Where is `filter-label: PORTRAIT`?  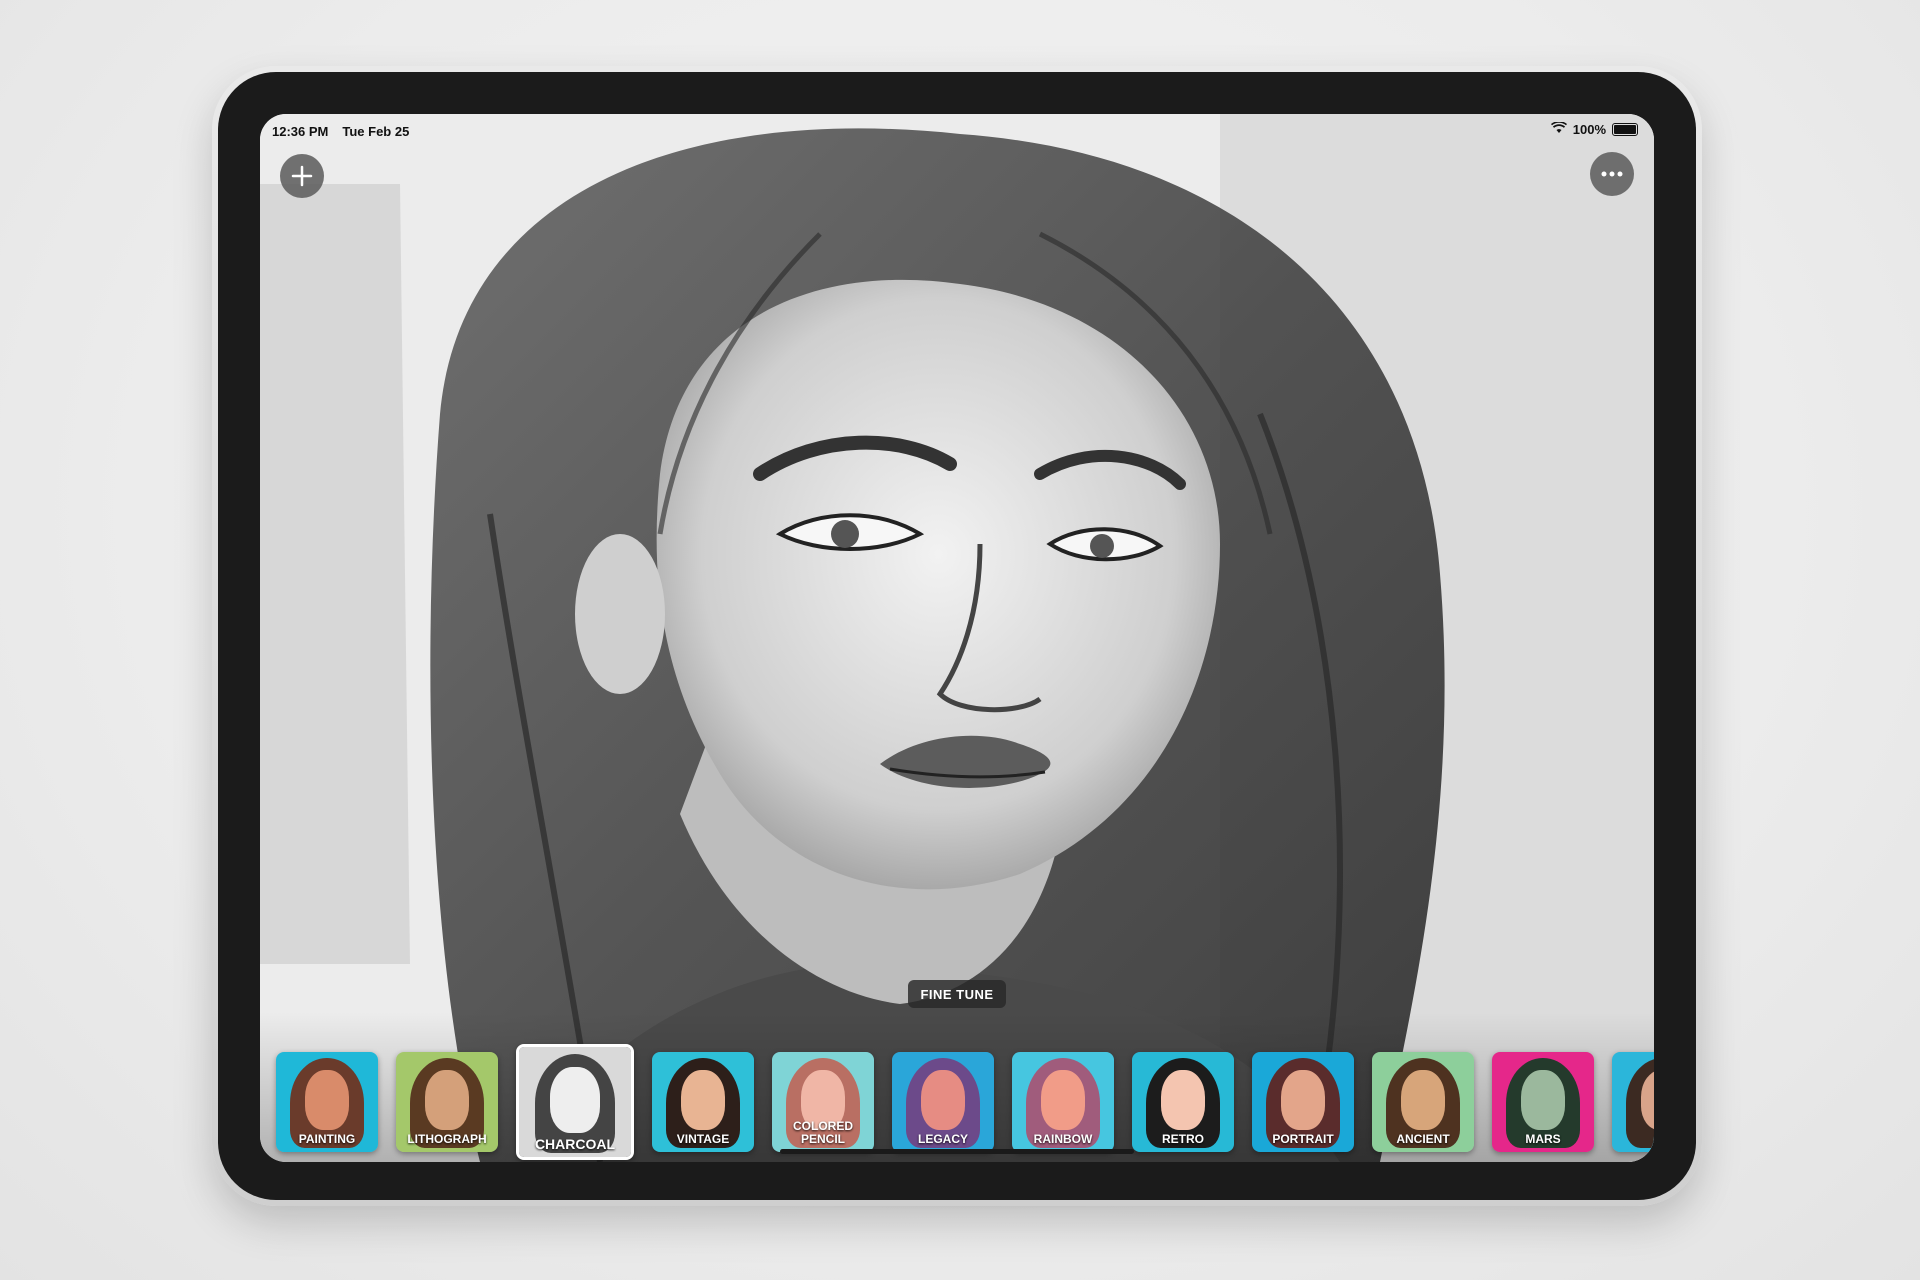 filter-label: PORTRAIT is located at coordinates (1303, 1139).